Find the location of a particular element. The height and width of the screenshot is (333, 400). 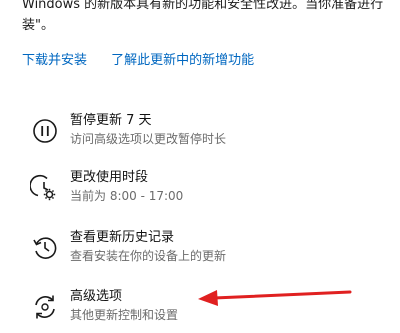

advanced-options-option: 高级选项 其他更新控制和设置 is located at coordinates (210, 310).